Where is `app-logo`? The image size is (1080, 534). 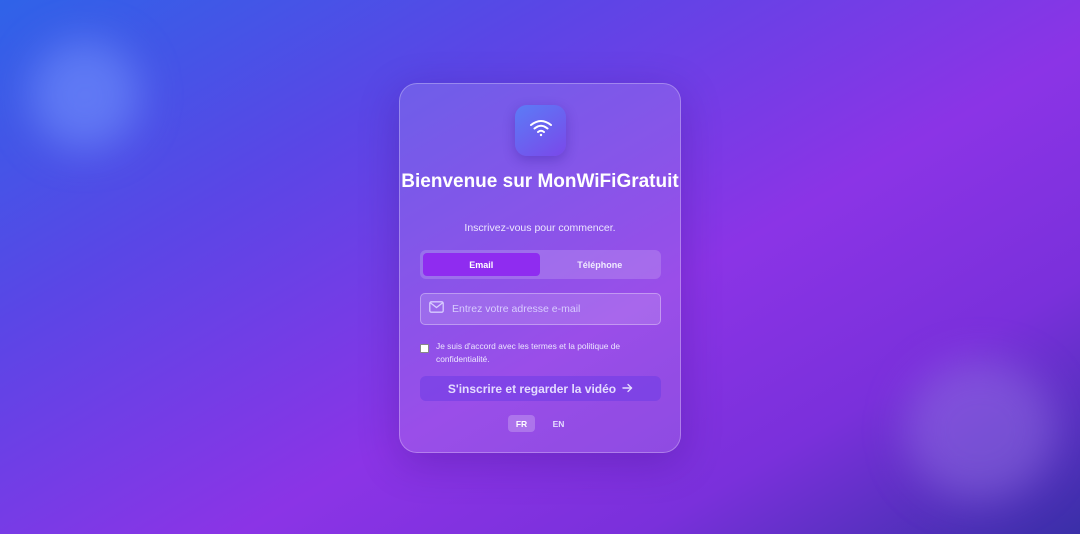
app-logo is located at coordinates (540, 130).